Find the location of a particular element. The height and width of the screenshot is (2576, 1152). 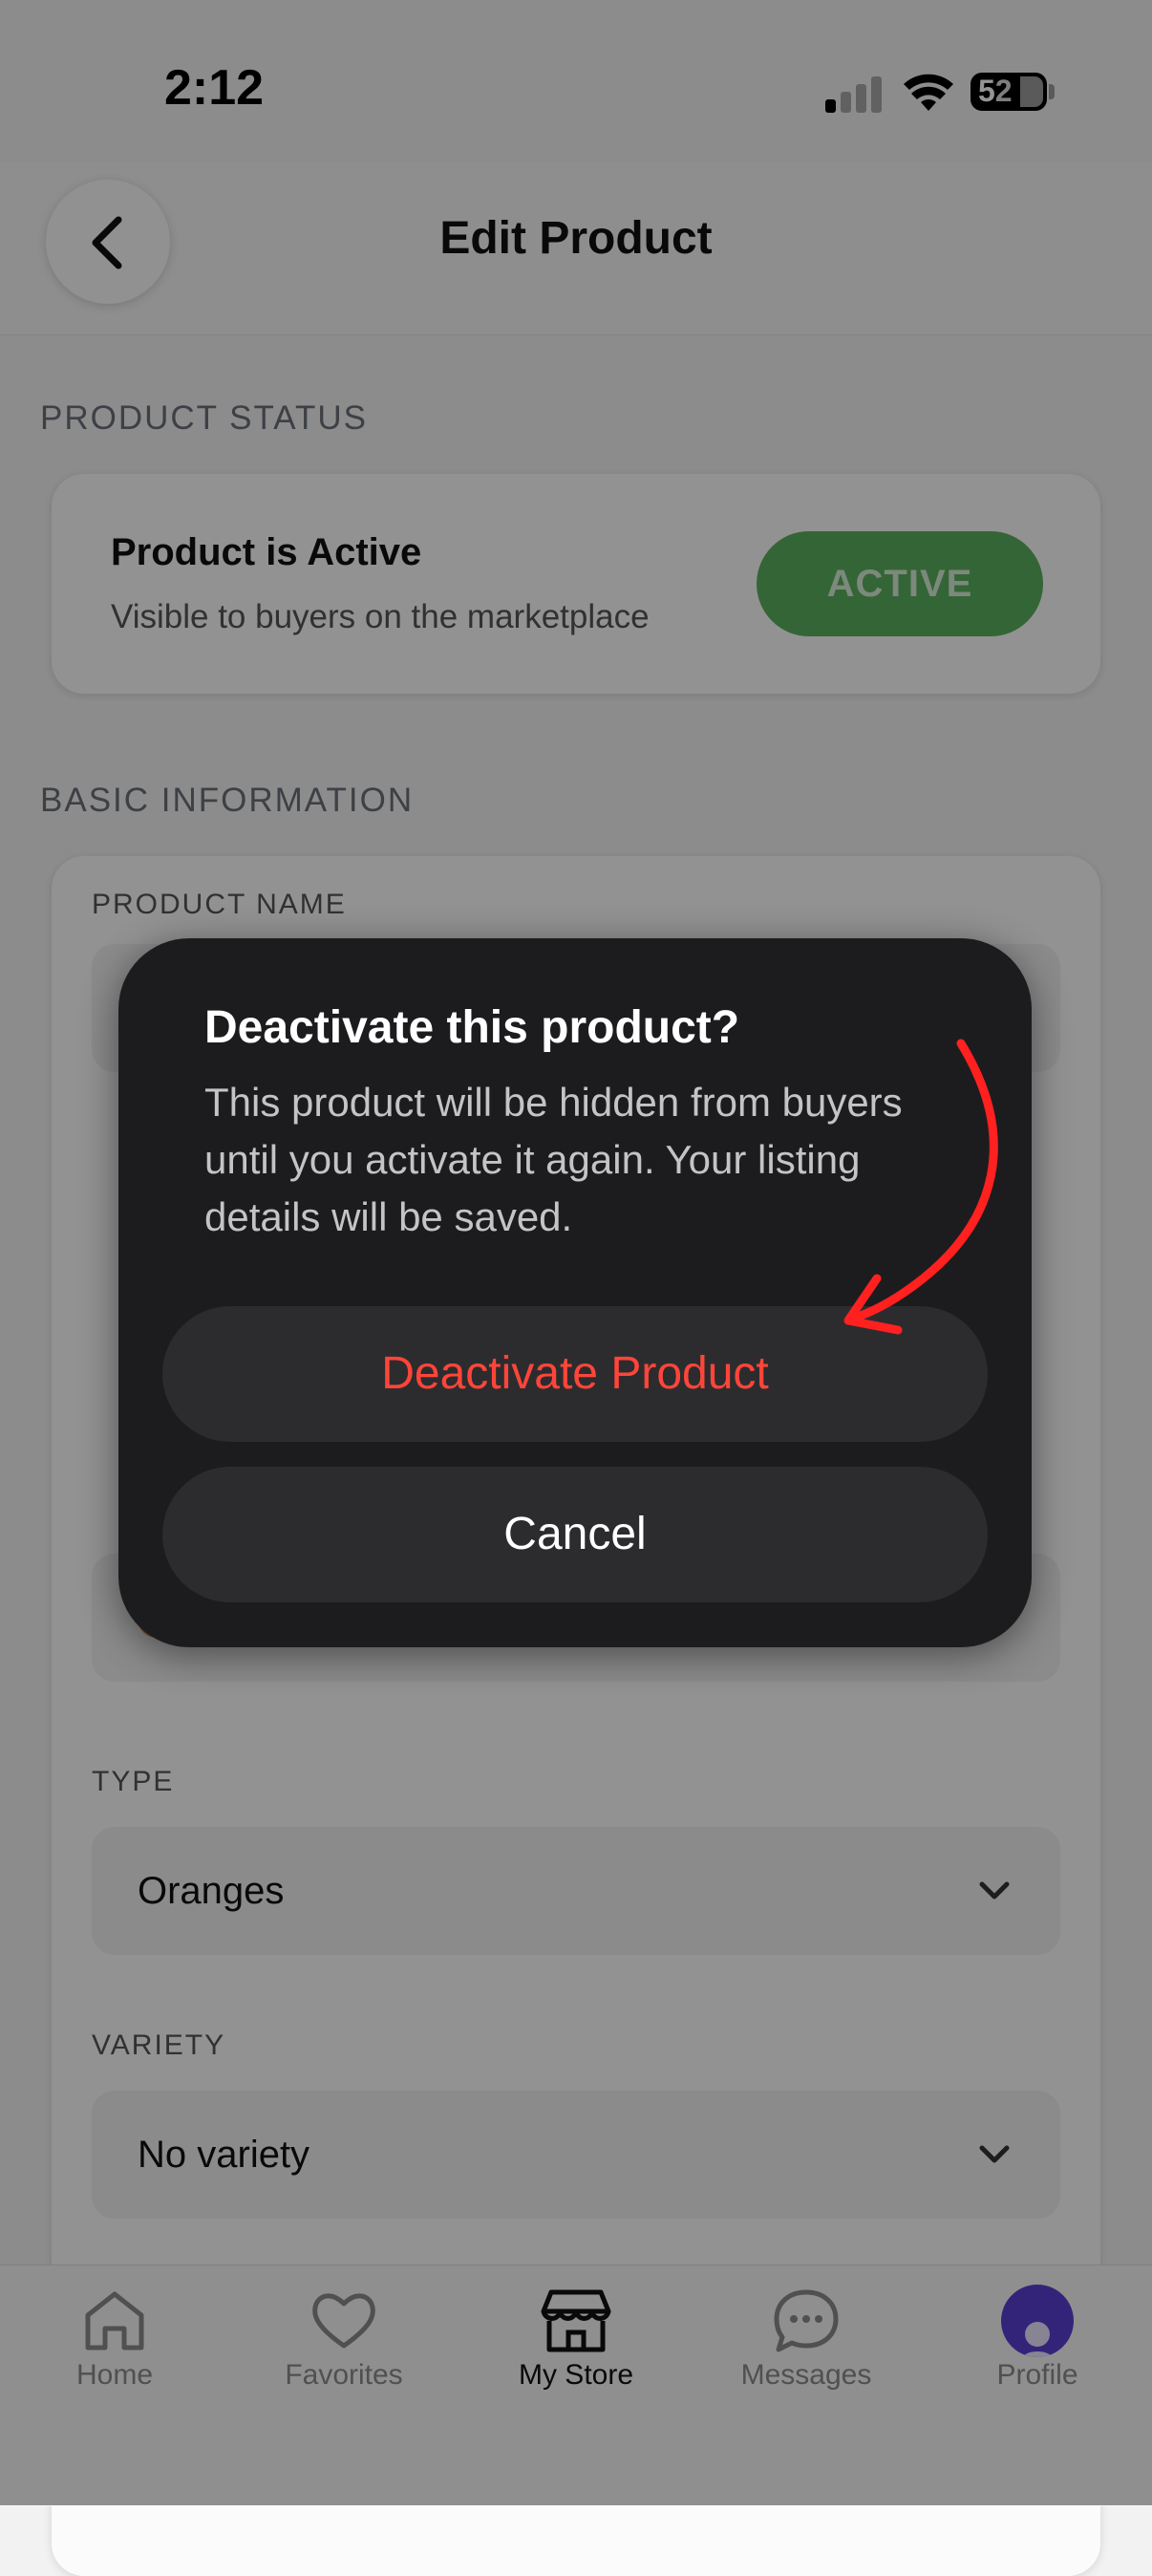

annotation-arrow-icon is located at coordinates (920, 1187).